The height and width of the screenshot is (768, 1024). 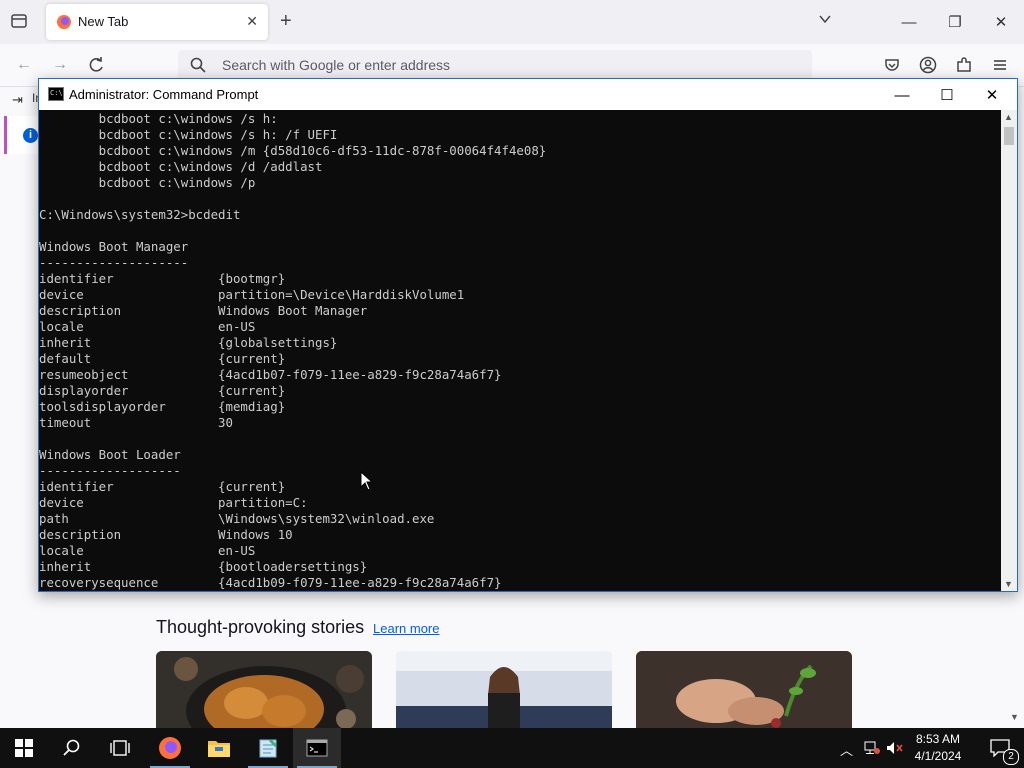 I want to click on scroll-down-icon: ▼, so click(x=1008, y=584).